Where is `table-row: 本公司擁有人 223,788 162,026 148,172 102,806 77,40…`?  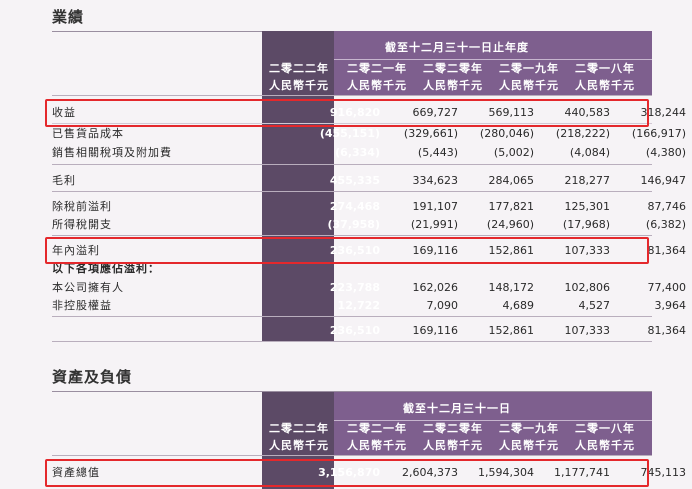 table-row: 本公司擁有人 223,788 162,026 148,172 102,806 77,40… is located at coordinates (369, 287).